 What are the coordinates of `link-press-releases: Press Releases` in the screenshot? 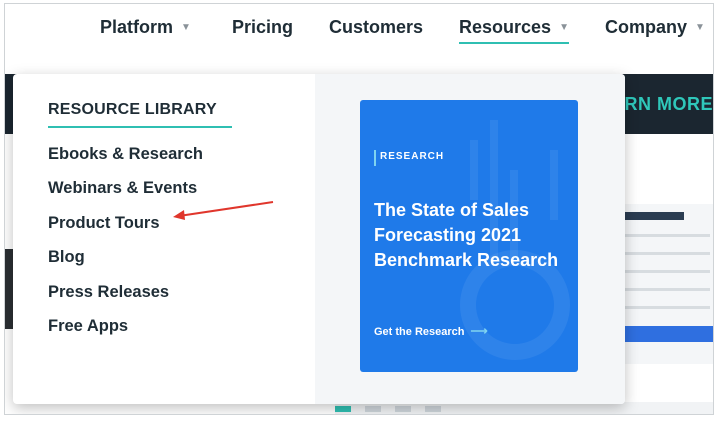 It's located at (125, 297).